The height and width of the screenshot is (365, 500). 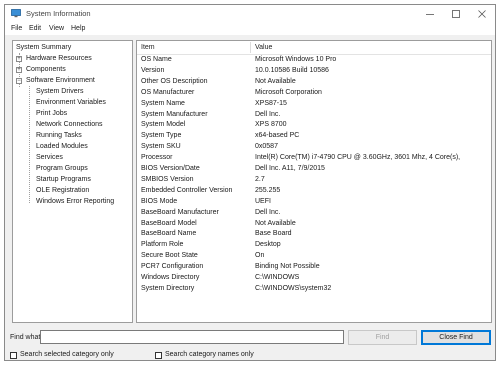 I want to click on item-cell: PCR7 Configuration, so click(x=172, y=267).